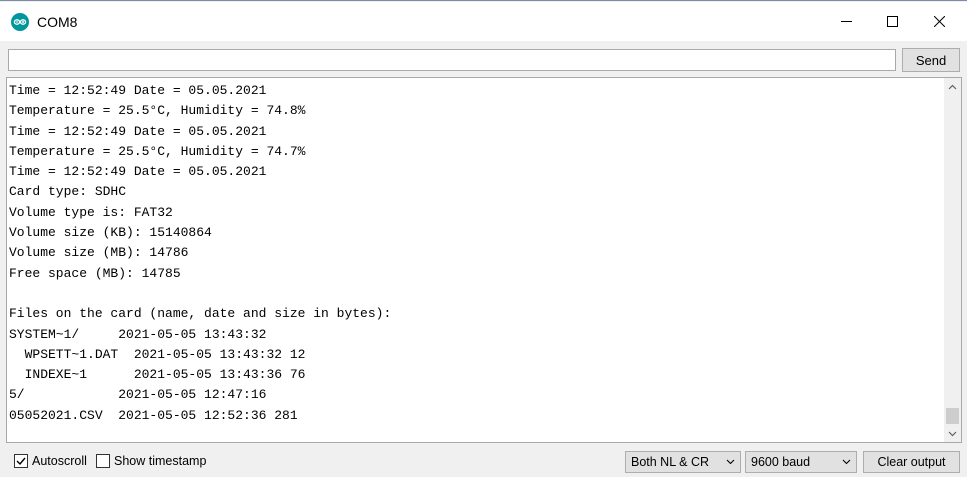  I want to click on close-button, so click(939, 21).